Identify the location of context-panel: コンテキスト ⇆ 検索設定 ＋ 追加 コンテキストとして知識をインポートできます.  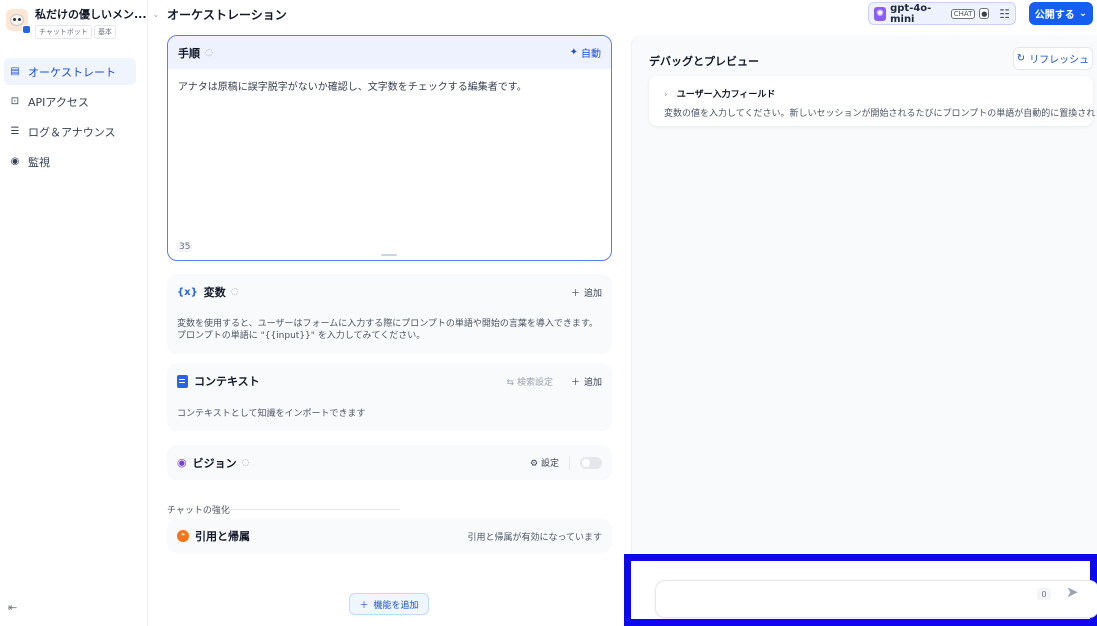
(389, 397).